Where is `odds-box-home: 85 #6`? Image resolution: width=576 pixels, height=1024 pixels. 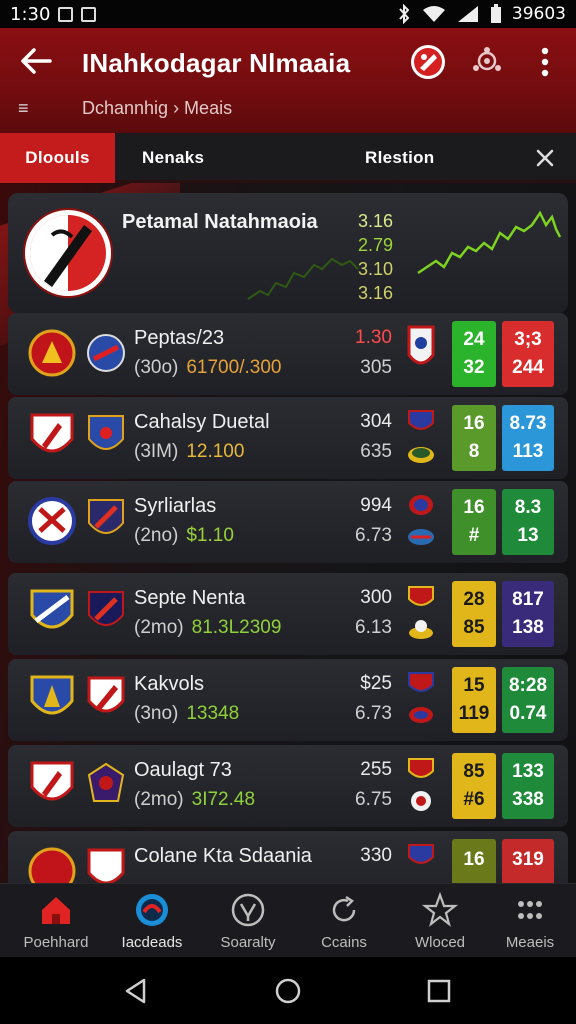
odds-box-home: 85 #6 is located at coordinates (474, 786).